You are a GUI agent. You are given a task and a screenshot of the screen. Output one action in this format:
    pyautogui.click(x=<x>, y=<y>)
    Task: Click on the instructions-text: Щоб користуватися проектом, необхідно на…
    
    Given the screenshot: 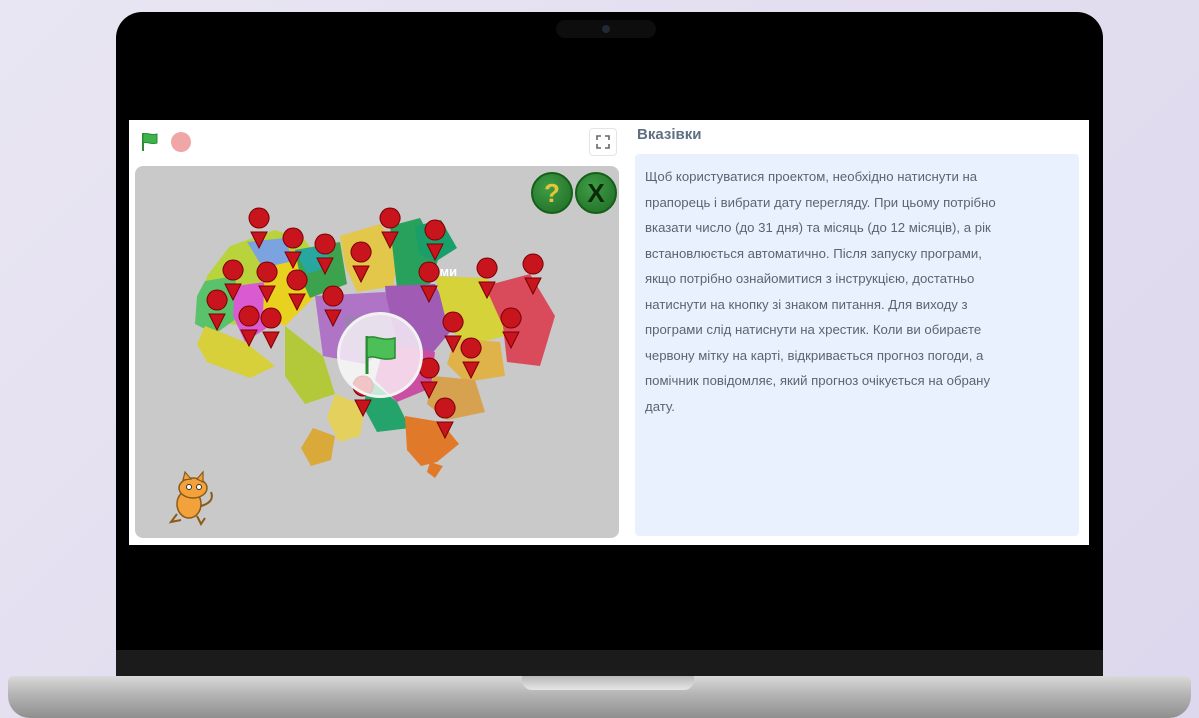 What is the action you would take?
    pyautogui.click(x=820, y=291)
    